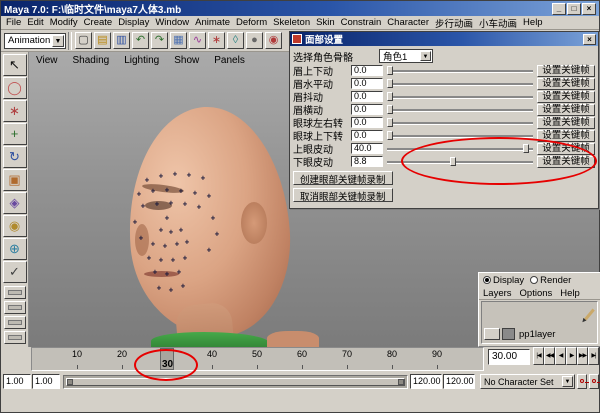  Describe the element at coordinates (566, 96) in the screenshot. I see `set-keyframe-button-2: 设置关键帧` at that location.